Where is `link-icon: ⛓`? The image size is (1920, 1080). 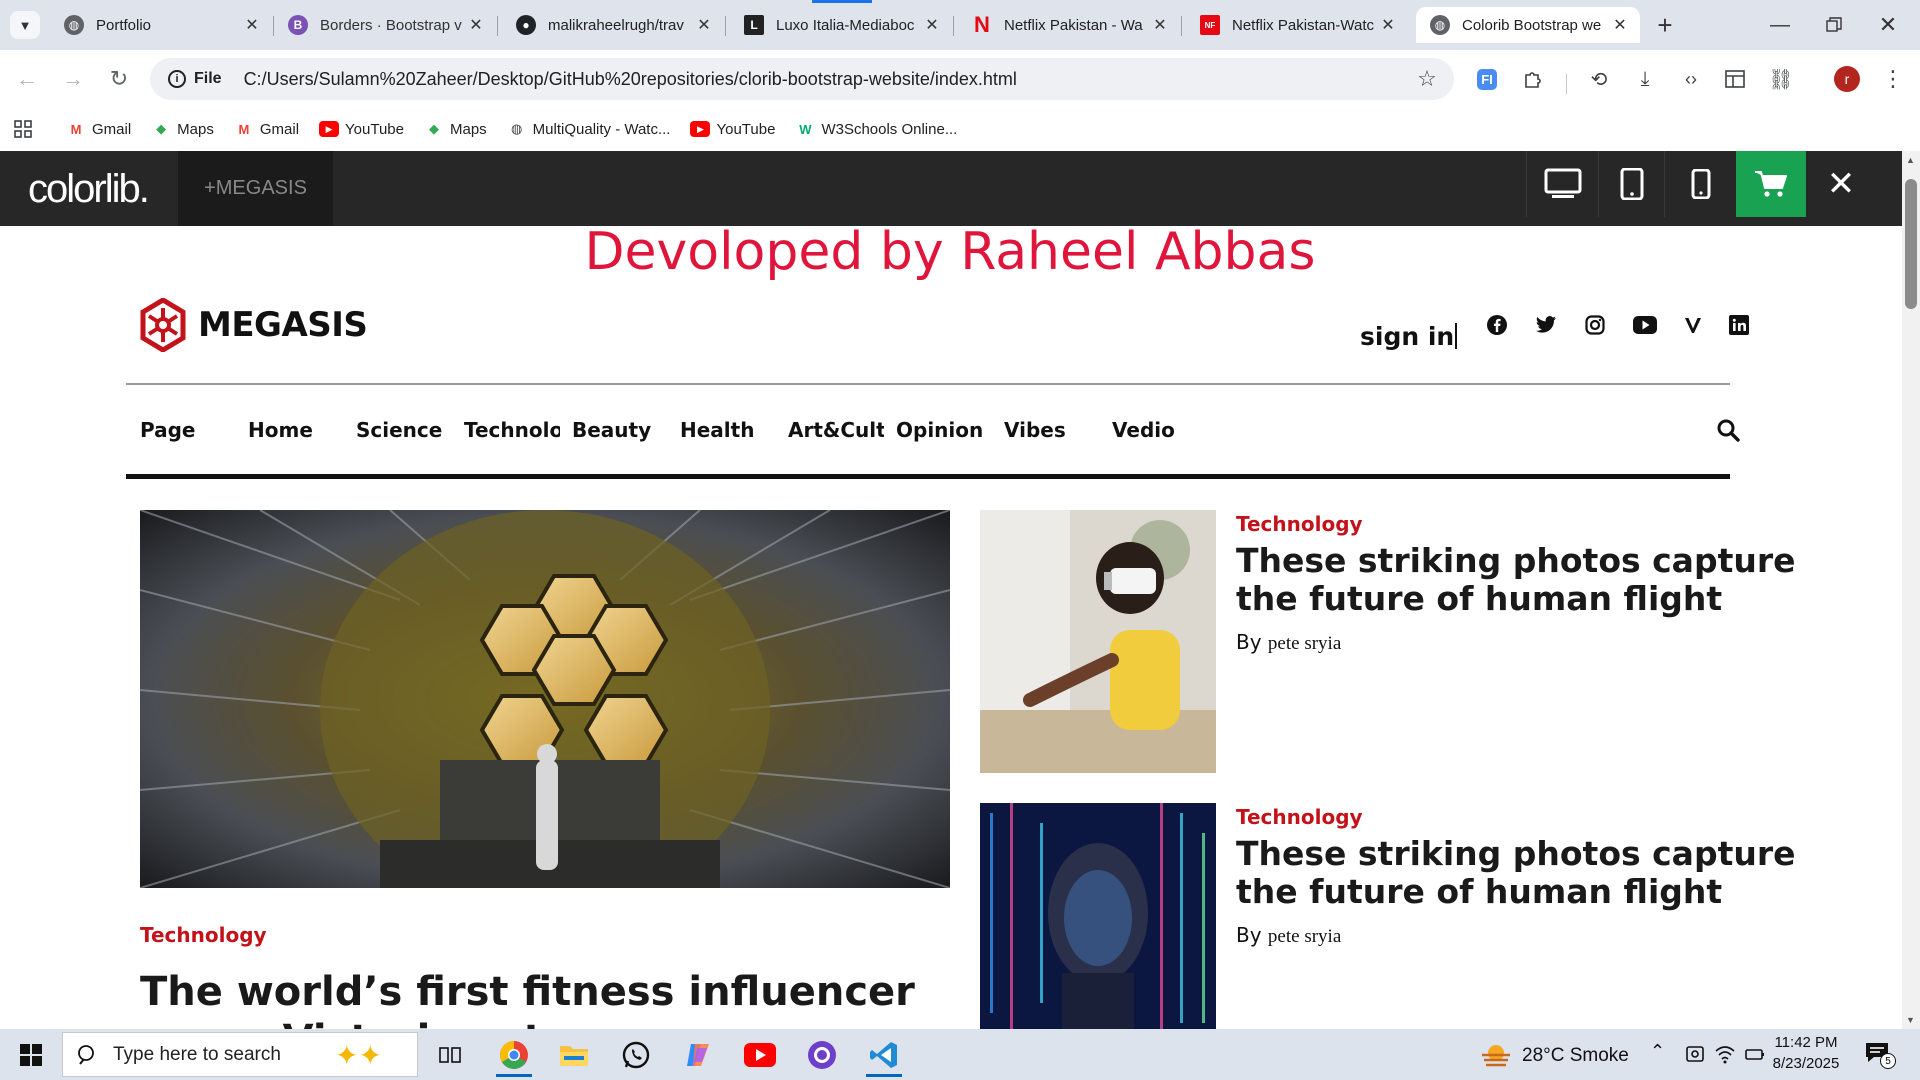
link-icon: ⛓ is located at coordinates (1781, 79).